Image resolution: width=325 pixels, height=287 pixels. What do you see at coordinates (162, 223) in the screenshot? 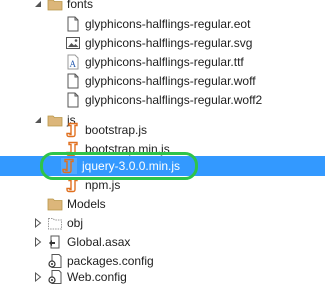
I see `tree-item-obj-folder: obj` at bounding box center [162, 223].